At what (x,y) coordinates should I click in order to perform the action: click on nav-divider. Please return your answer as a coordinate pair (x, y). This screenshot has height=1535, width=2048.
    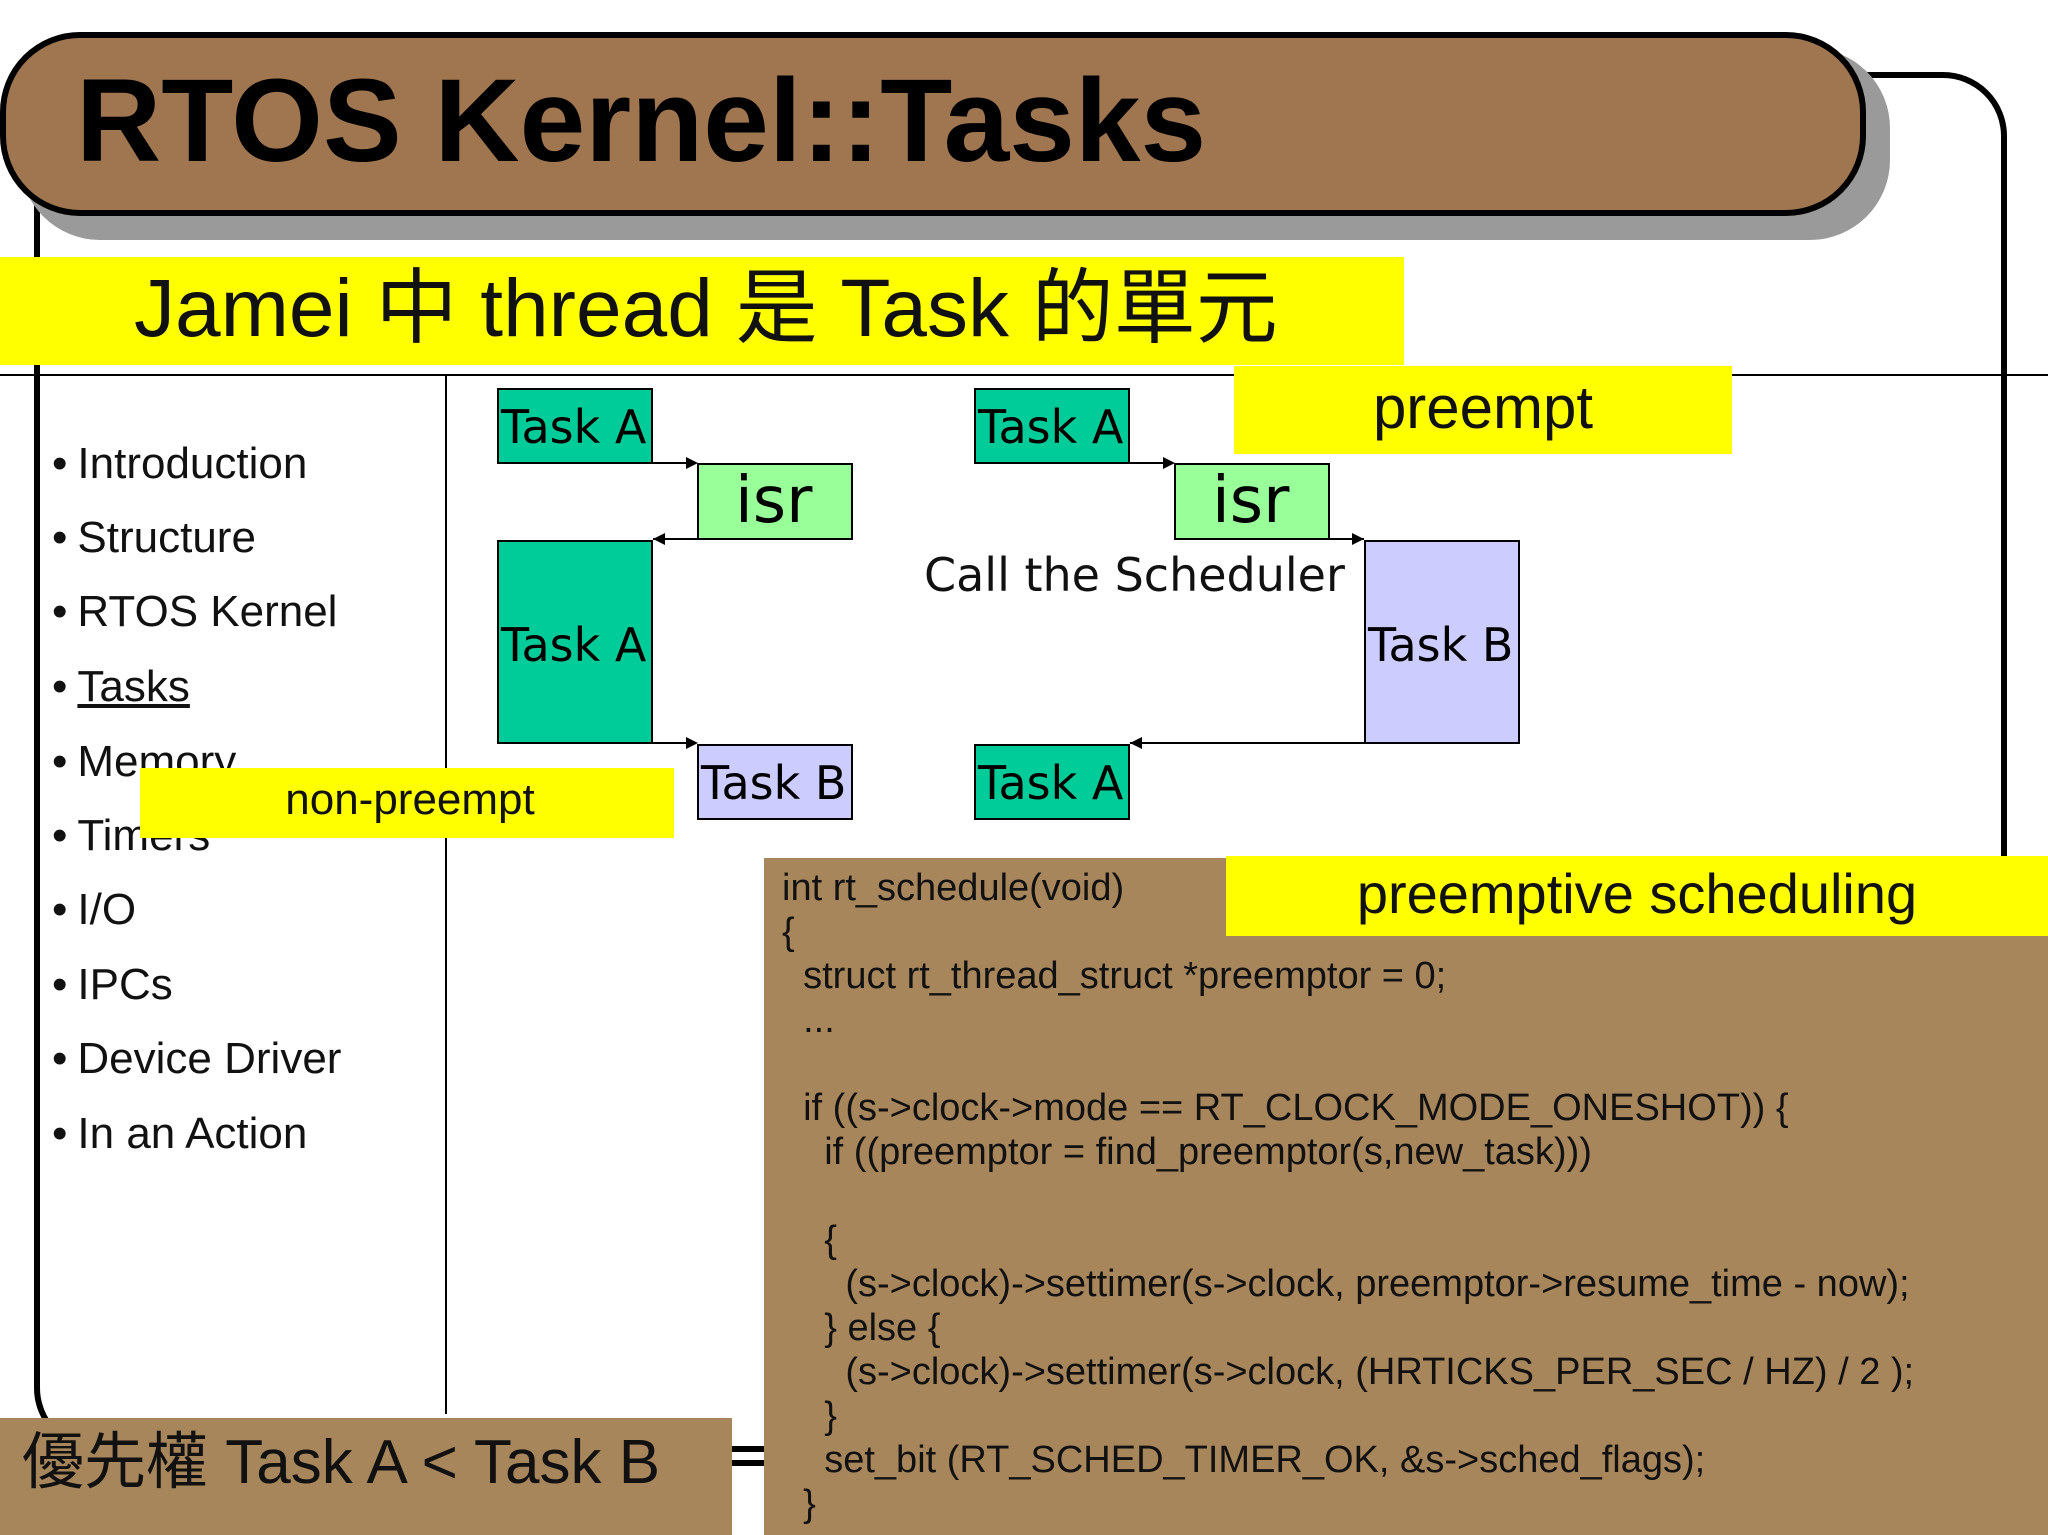
    Looking at the image, I should click on (446, 894).